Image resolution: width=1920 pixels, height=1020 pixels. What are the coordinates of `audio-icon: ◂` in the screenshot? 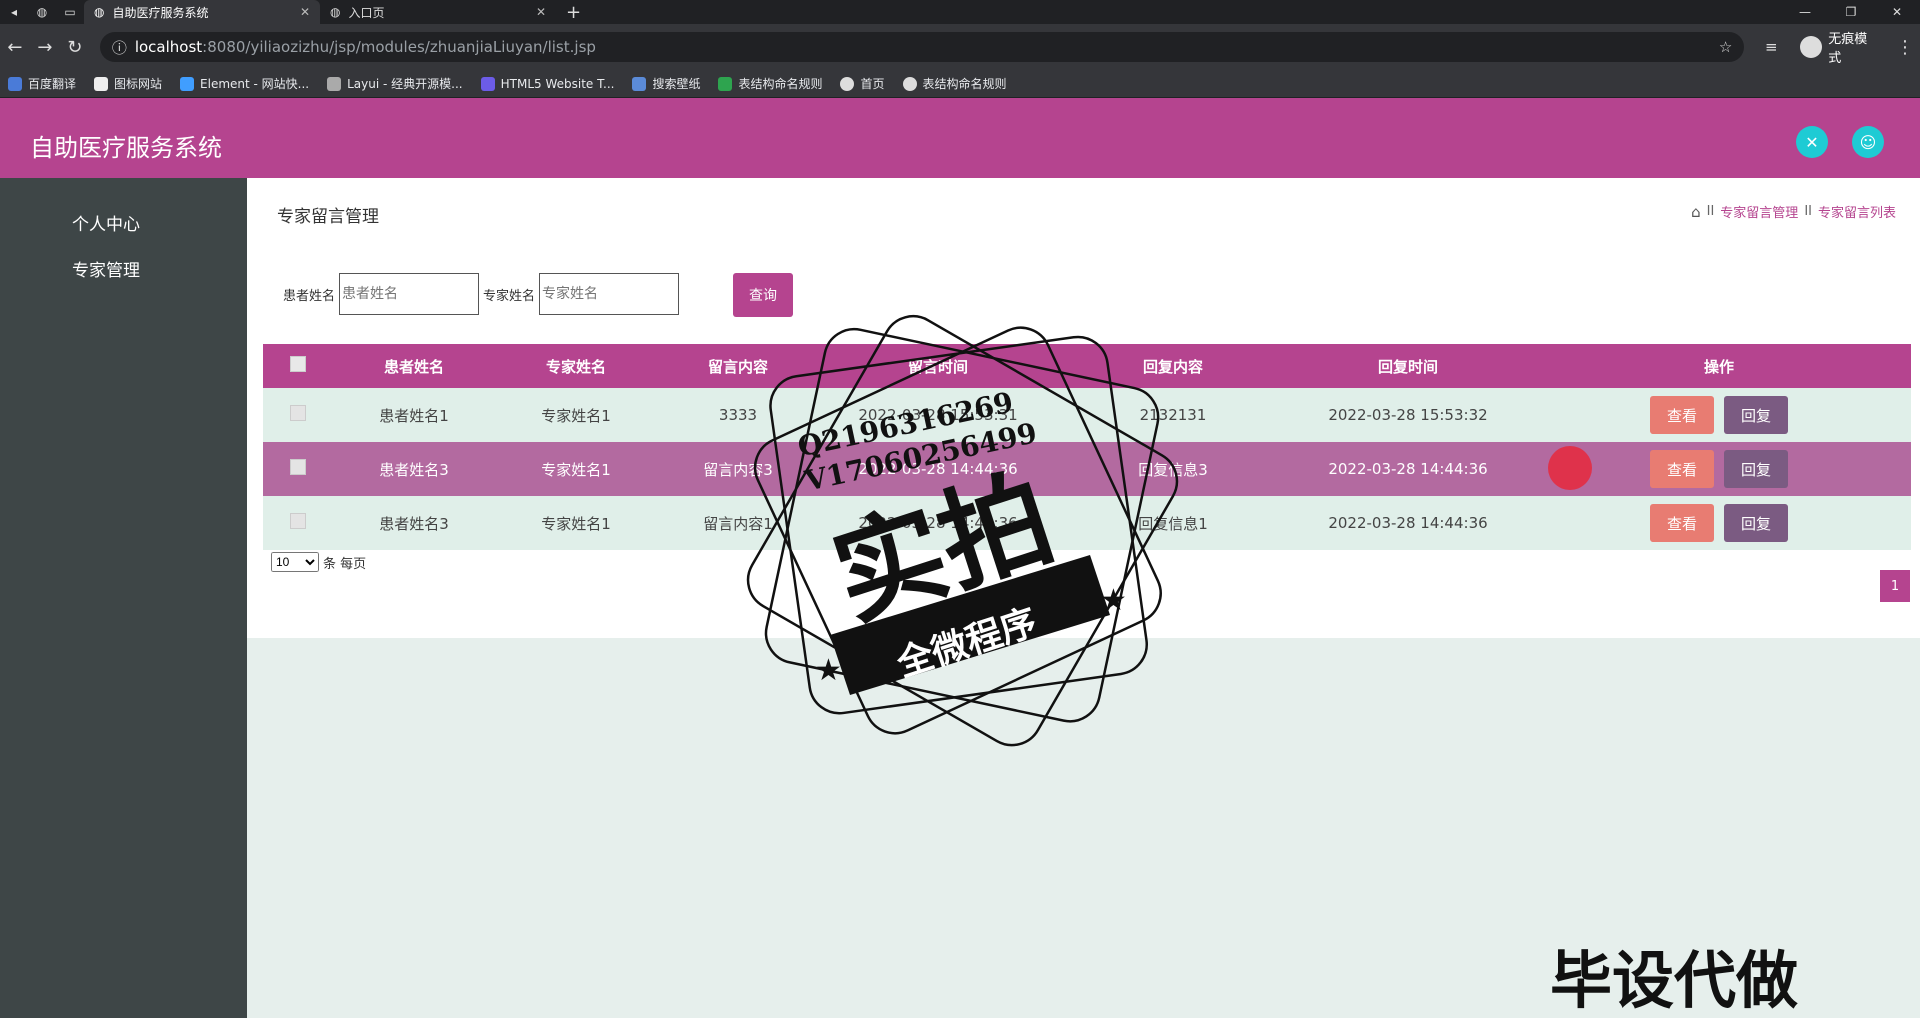 It's located at (14, 12).